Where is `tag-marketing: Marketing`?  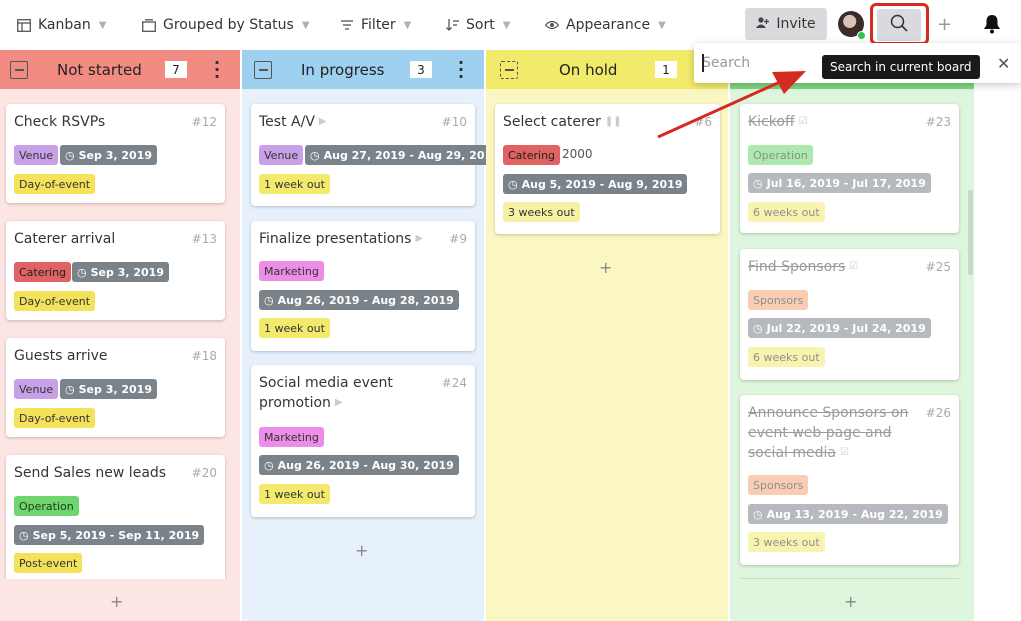 tag-marketing: Marketing is located at coordinates (291, 271).